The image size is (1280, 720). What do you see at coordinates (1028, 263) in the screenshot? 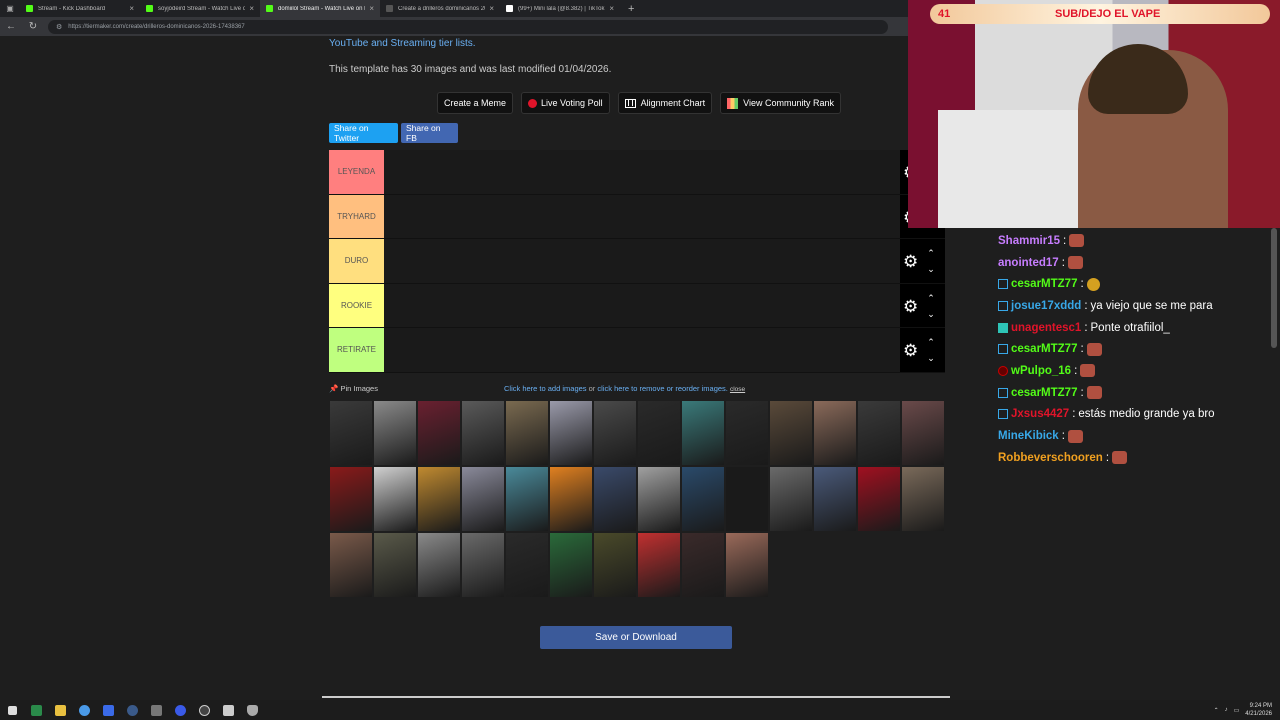
I see `chat-username: anointed17` at bounding box center [1028, 263].